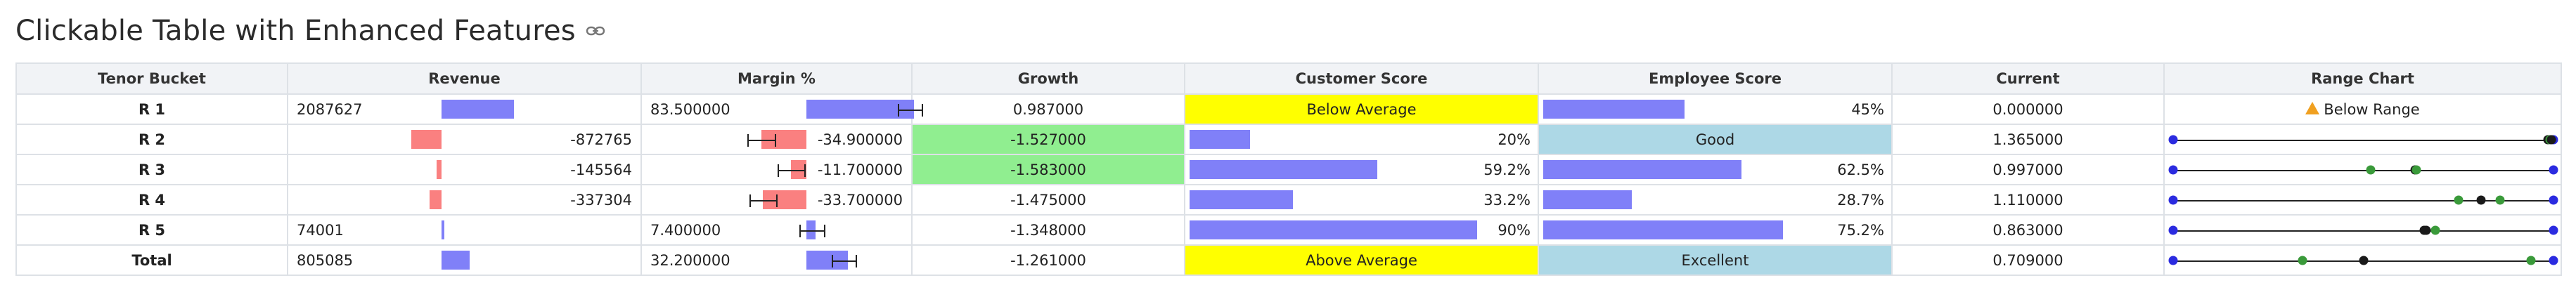 The height and width of the screenshot is (304, 2576). I want to click on column-header-tenor-bucket: Tenor Bucket, so click(151, 78).